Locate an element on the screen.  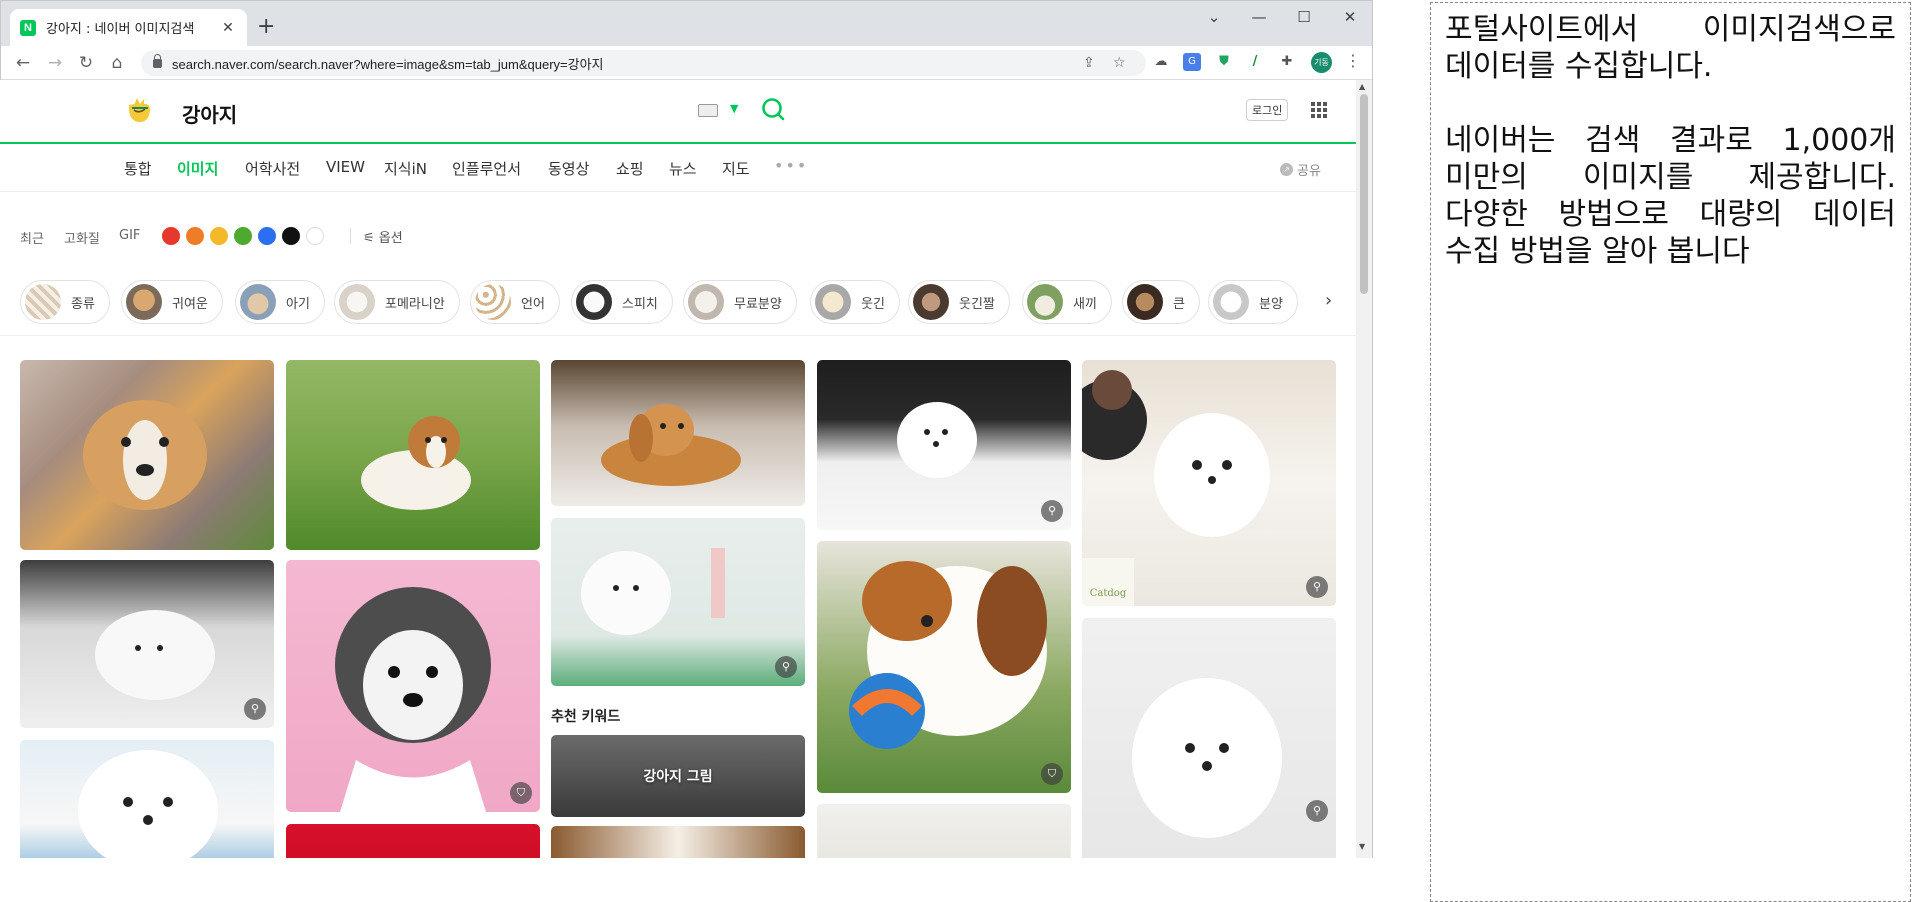
search-icon is located at coordinates (773, 109).